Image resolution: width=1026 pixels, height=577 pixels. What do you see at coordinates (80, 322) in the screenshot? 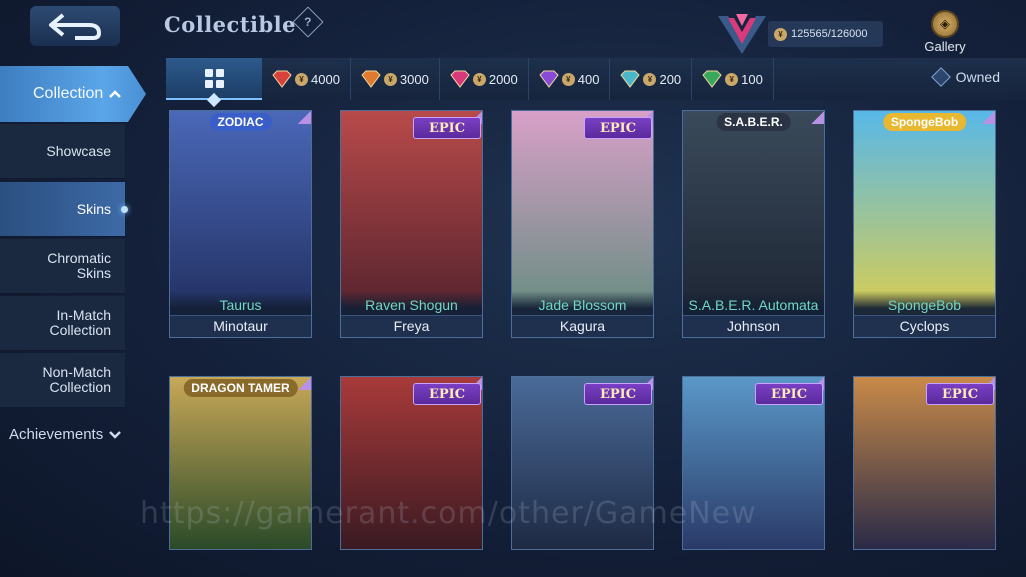
I see `sidebar-item-label: In-Match Collection` at bounding box center [80, 322].